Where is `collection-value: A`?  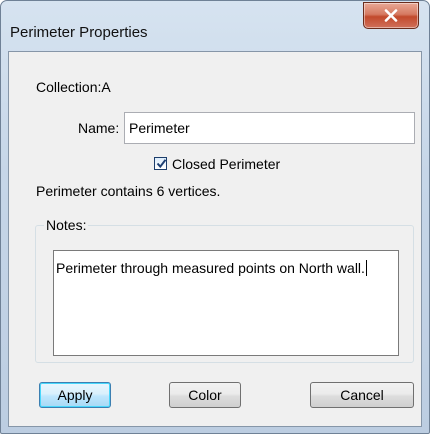
collection-value: A is located at coordinates (106, 87).